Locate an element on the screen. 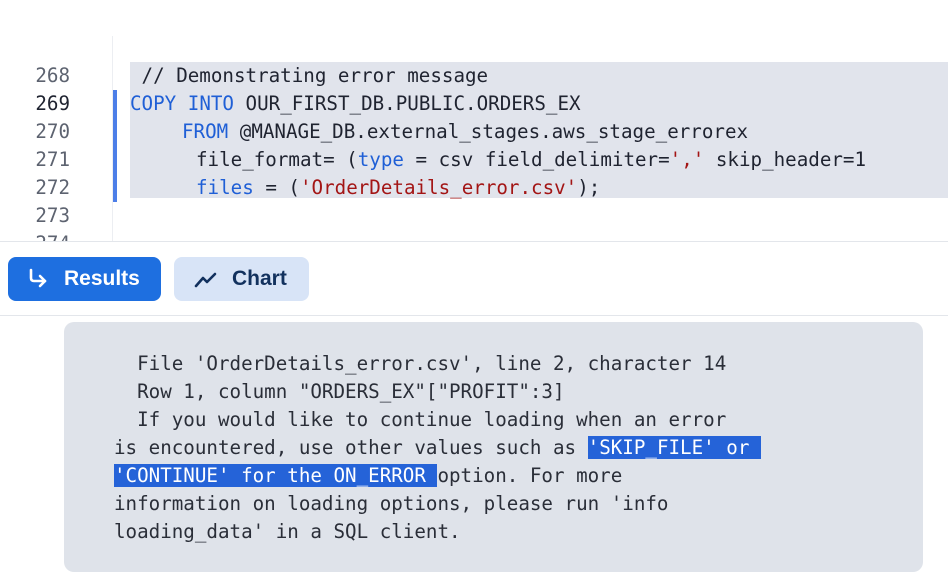  keyword-from: FROM is located at coordinates (205, 131).